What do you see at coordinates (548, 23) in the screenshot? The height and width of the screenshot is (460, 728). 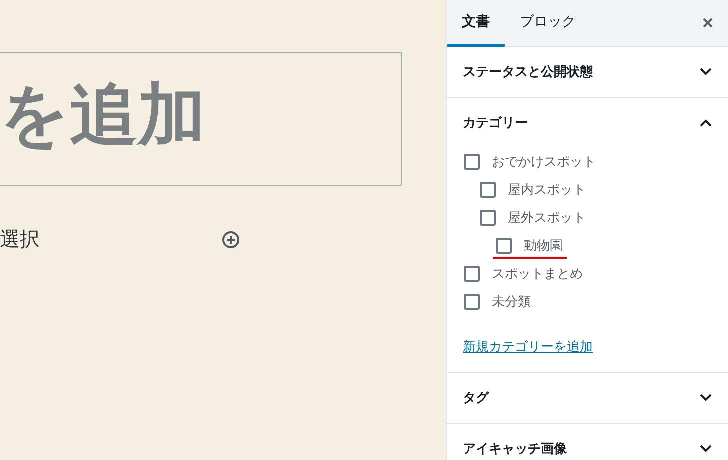 I see `sidebar-tab: ブロック` at bounding box center [548, 23].